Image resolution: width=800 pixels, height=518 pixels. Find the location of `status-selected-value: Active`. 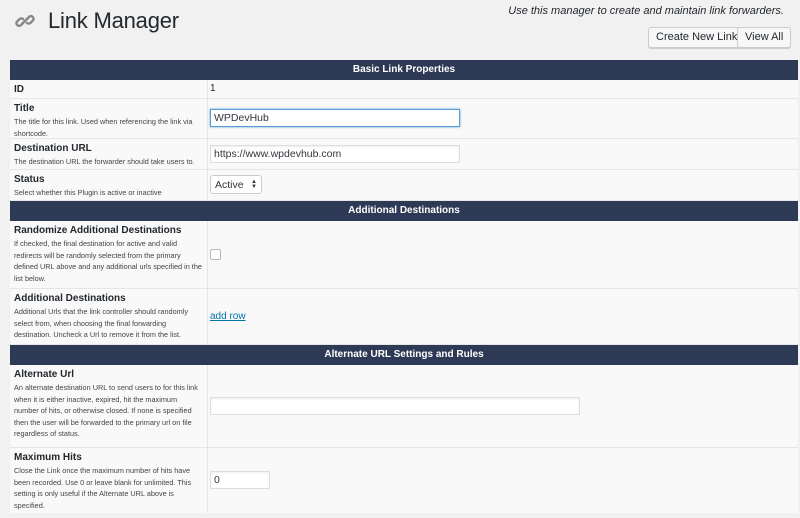

status-selected-value: Active is located at coordinates (229, 184).